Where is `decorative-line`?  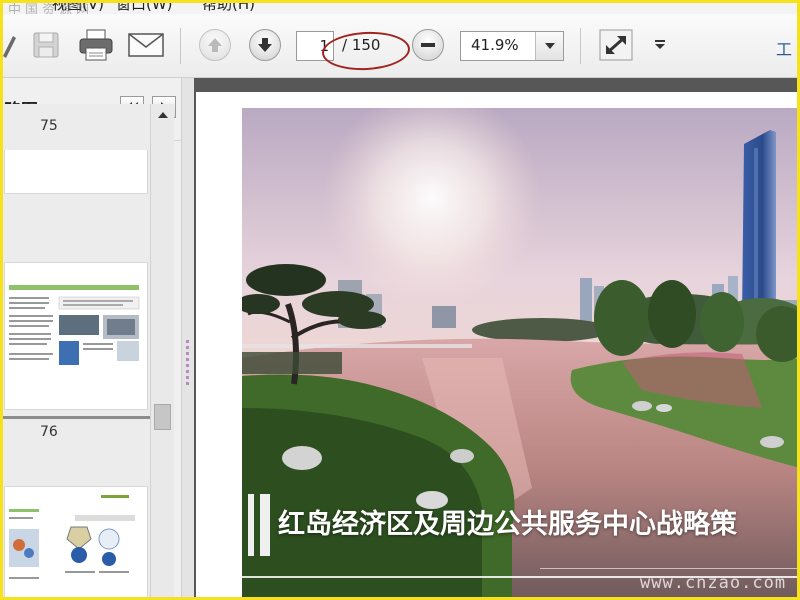 decorative-line is located at coordinates (670, 568).